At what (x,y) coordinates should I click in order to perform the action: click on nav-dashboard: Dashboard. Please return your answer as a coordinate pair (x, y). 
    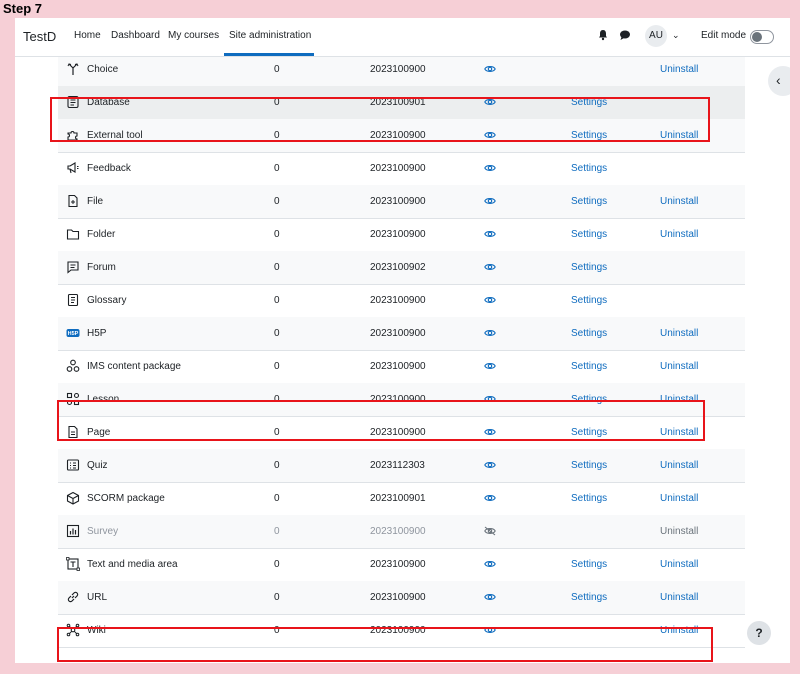
    Looking at the image, I should click on (135, 35).